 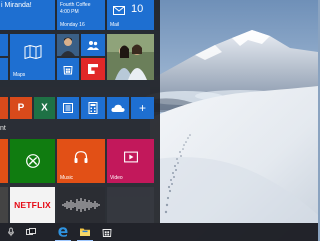 I want to click on calendar-event-time: 4:00 PM, so click(x=69, y=12).